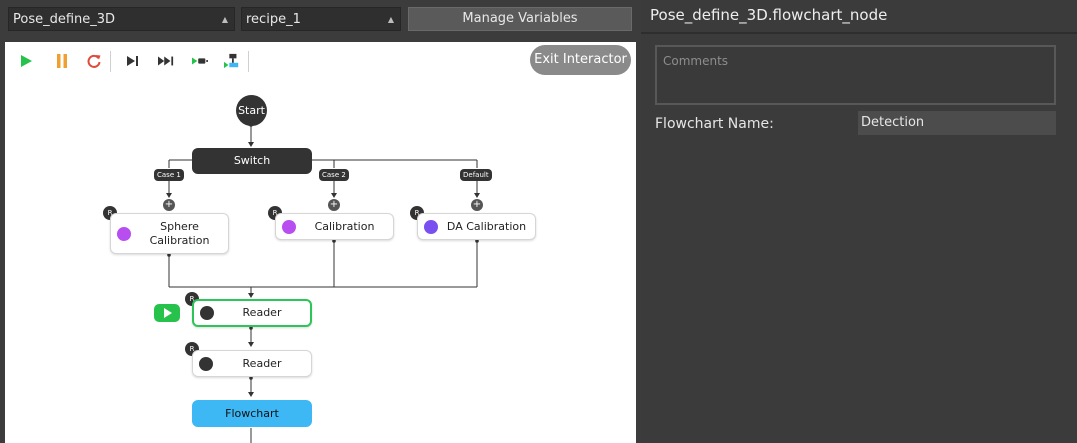 This screenshot has height=443, width=1077. Describe the element at coordinates (179, 233) in the screenshot. I see `node-label: Sphere Calibration` at that location.